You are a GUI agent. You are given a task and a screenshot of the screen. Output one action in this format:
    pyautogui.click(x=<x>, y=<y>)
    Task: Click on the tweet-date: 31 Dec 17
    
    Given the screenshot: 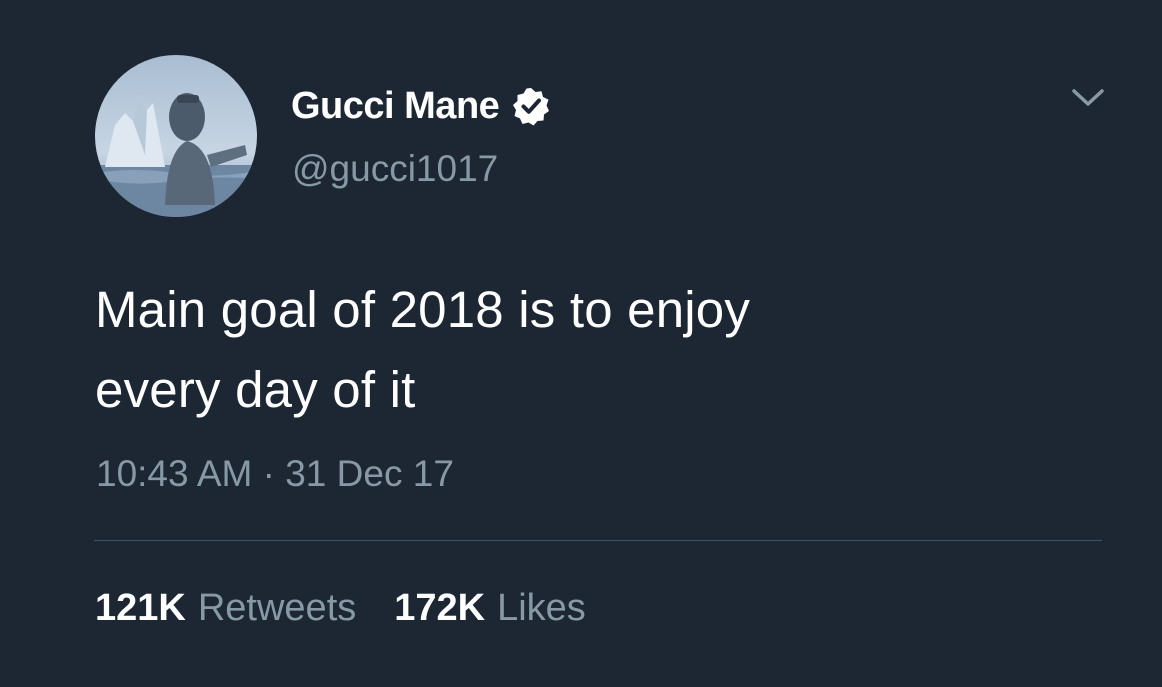 What is the action you would take?
    pyautogui.click(x=369, y=473)
    